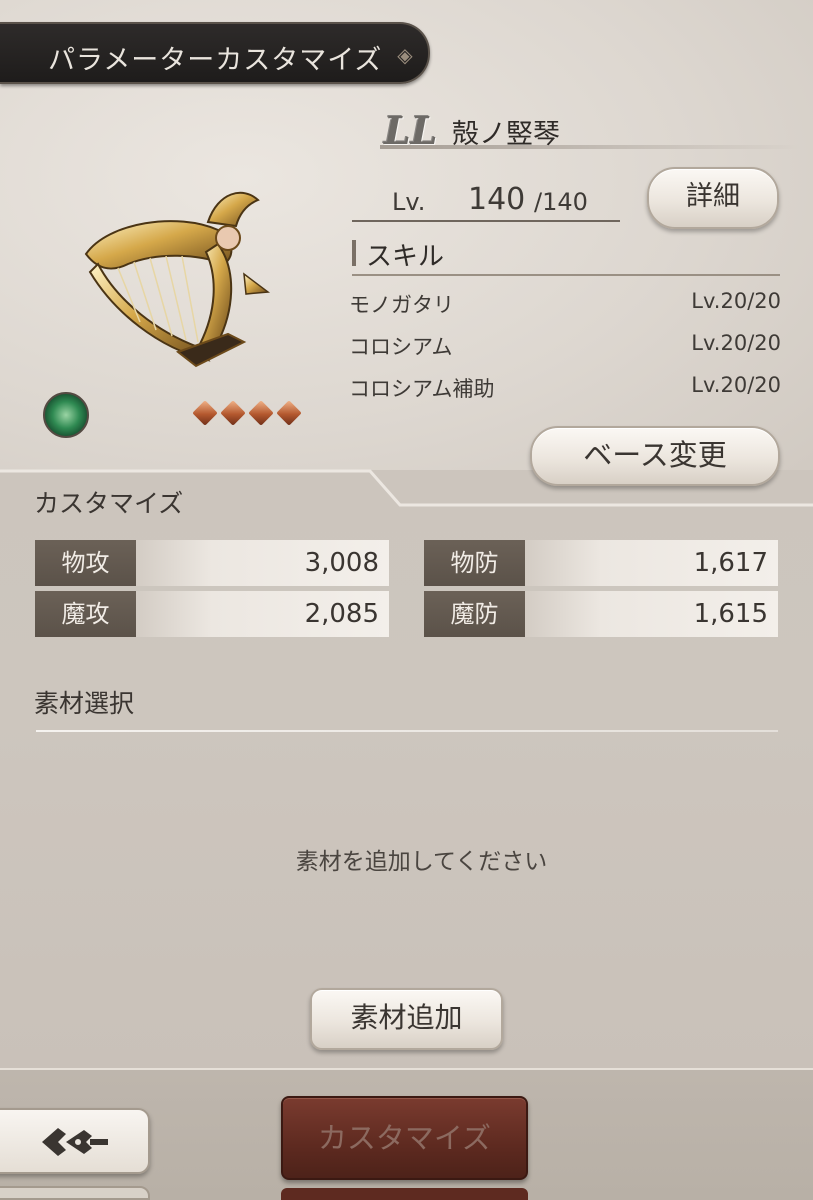 This screenshot has width=813, height=1200. I want to click on skill-row: コロシアム Lv.20/20, so click(565, 346).